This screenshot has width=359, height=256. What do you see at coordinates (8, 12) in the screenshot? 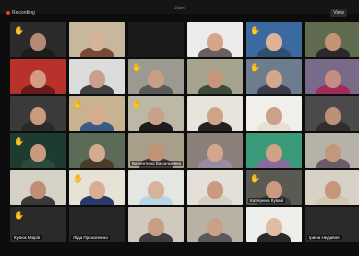
I see `recording-dot-icon` at bounding box center [8, 12].